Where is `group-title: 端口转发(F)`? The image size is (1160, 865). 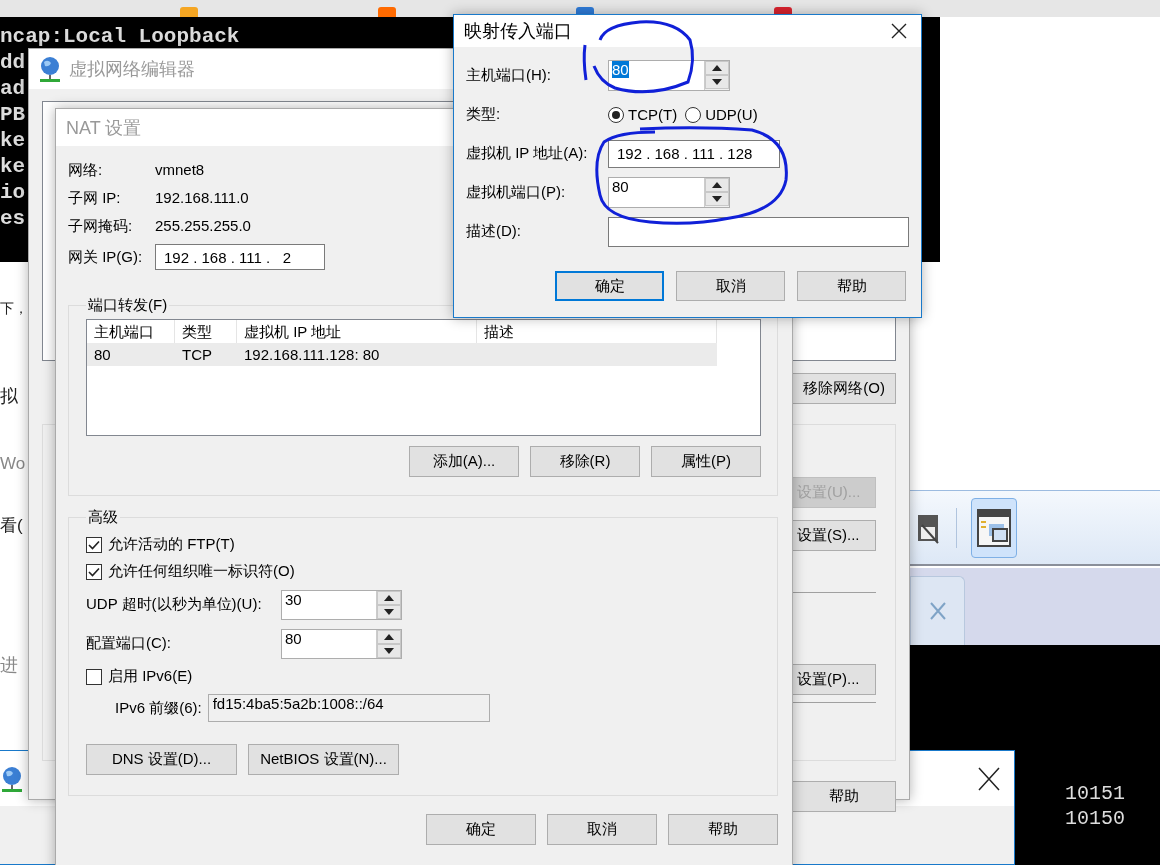 group-title: 端口转发(F) is located at coordinates (128, 305).